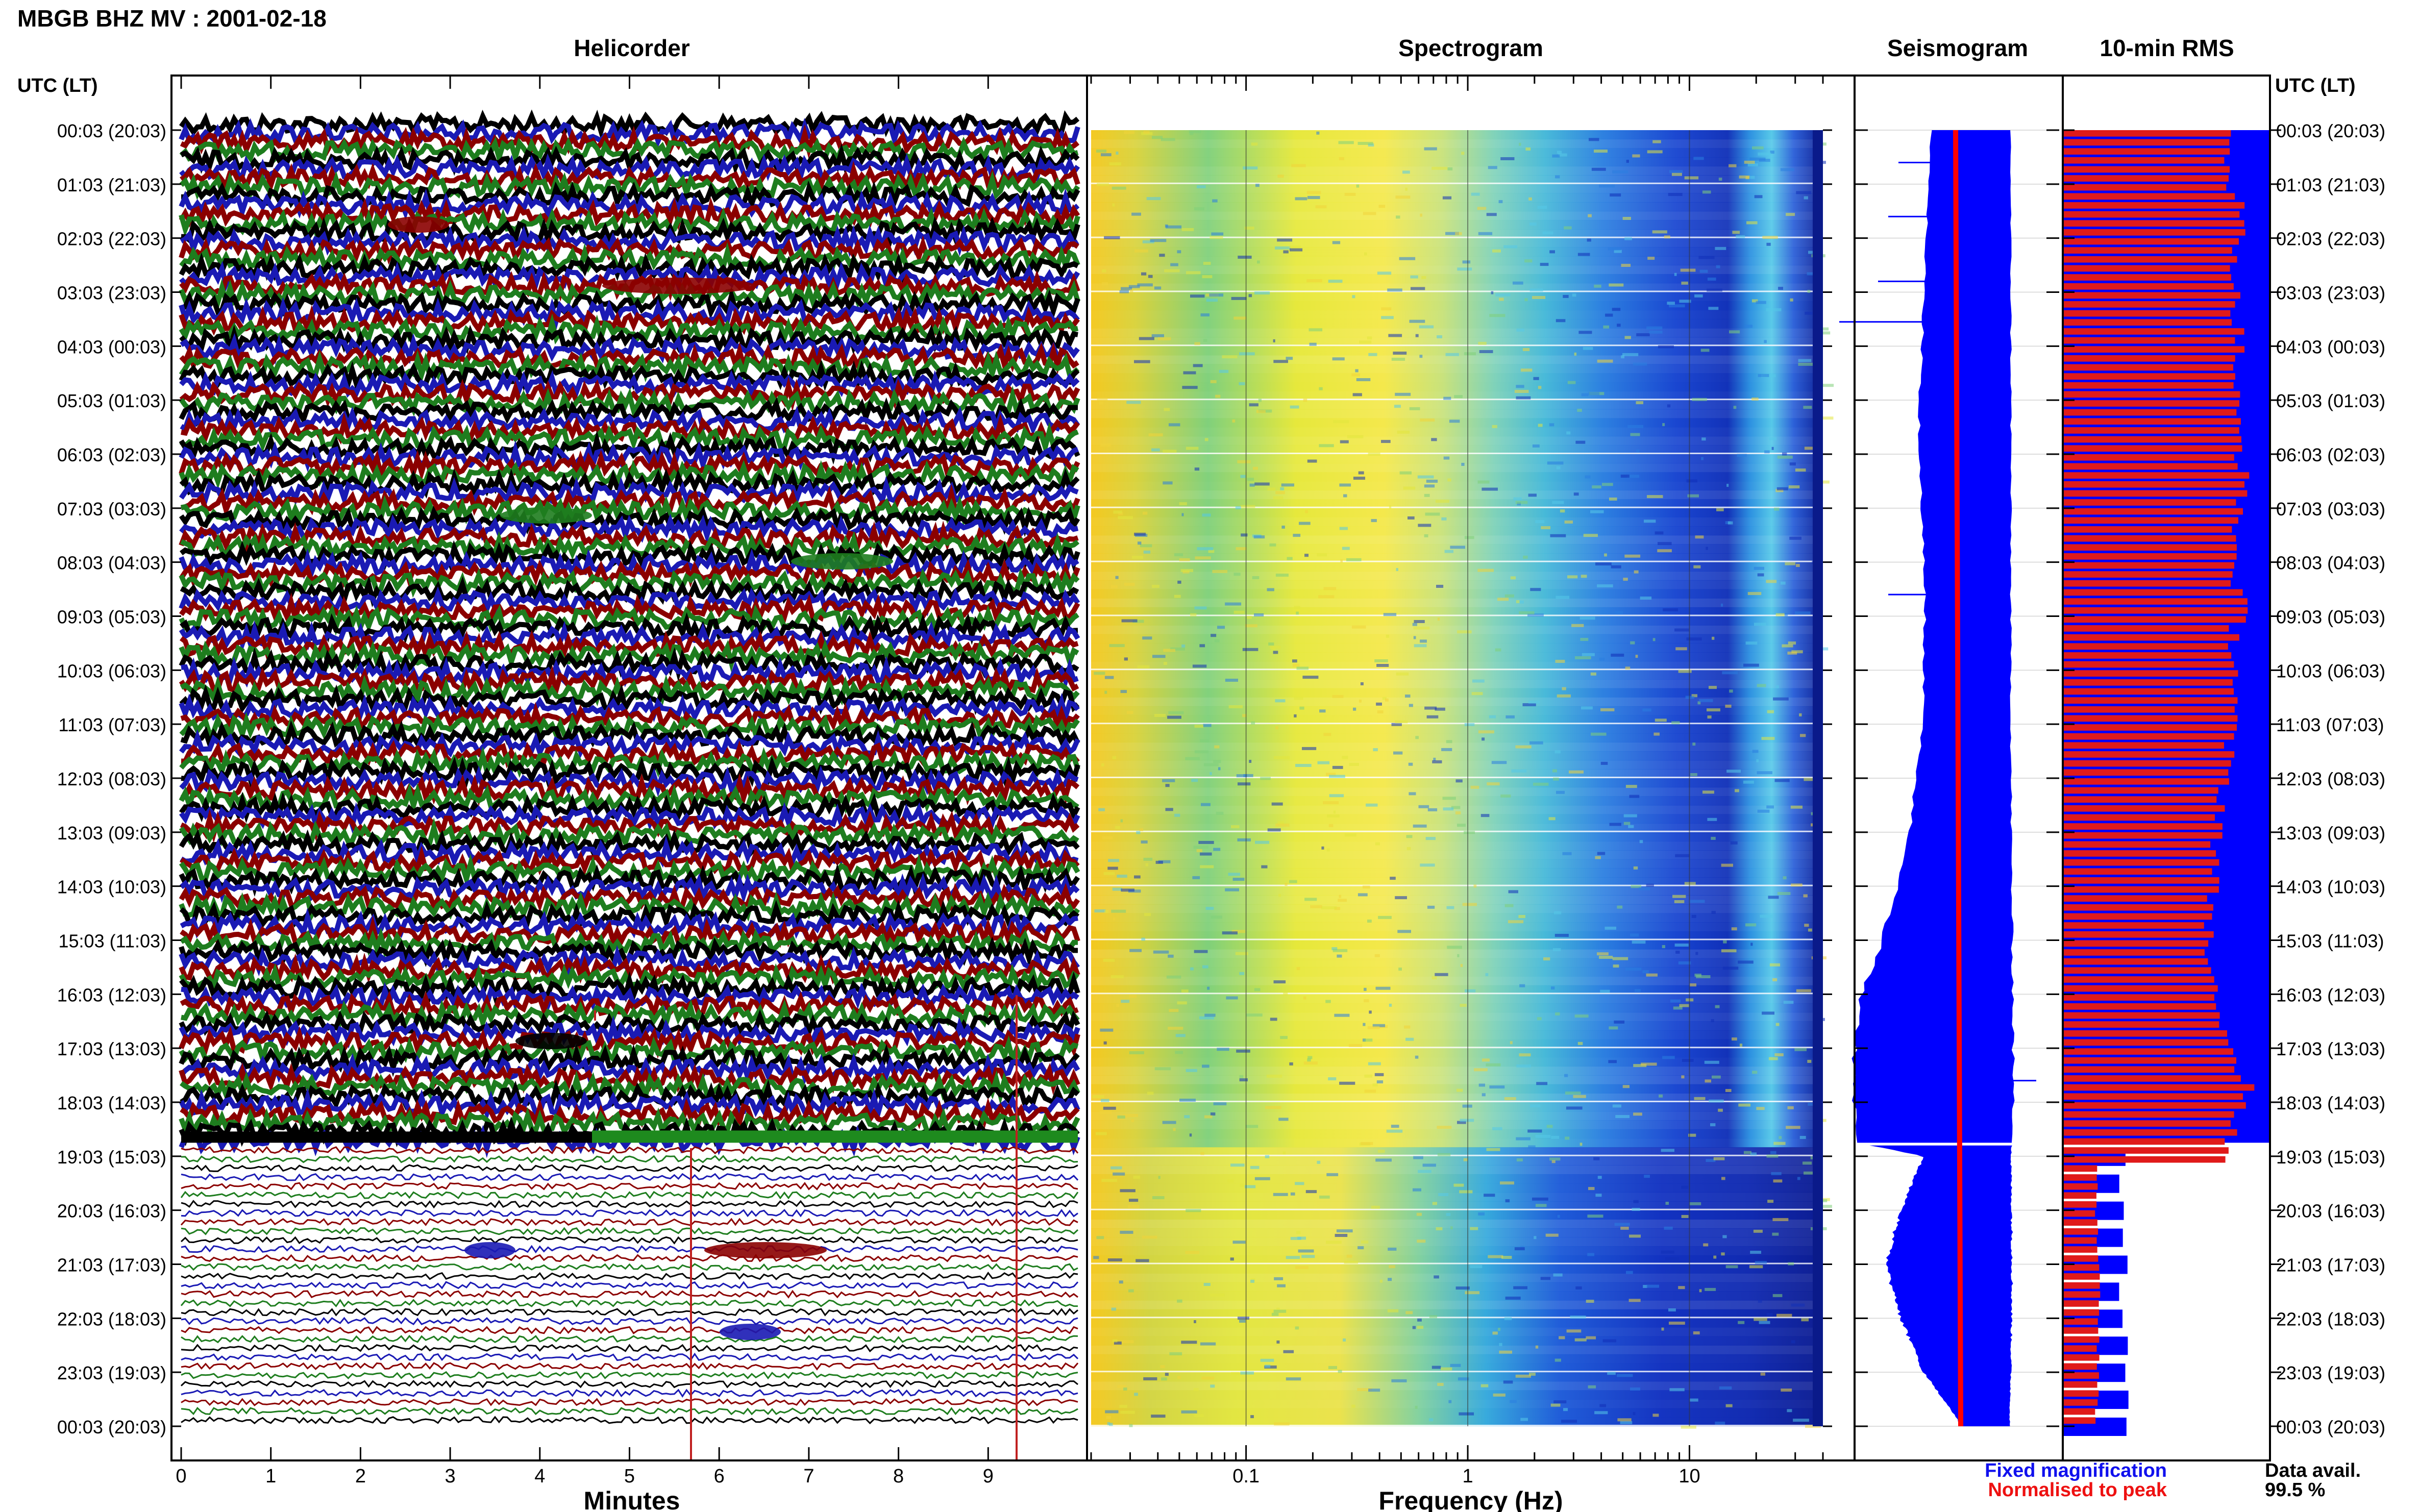 This screenshot has width=2419, height=1512. I want to click on minutes-axis-label: Minutes, so click(632, 1499).